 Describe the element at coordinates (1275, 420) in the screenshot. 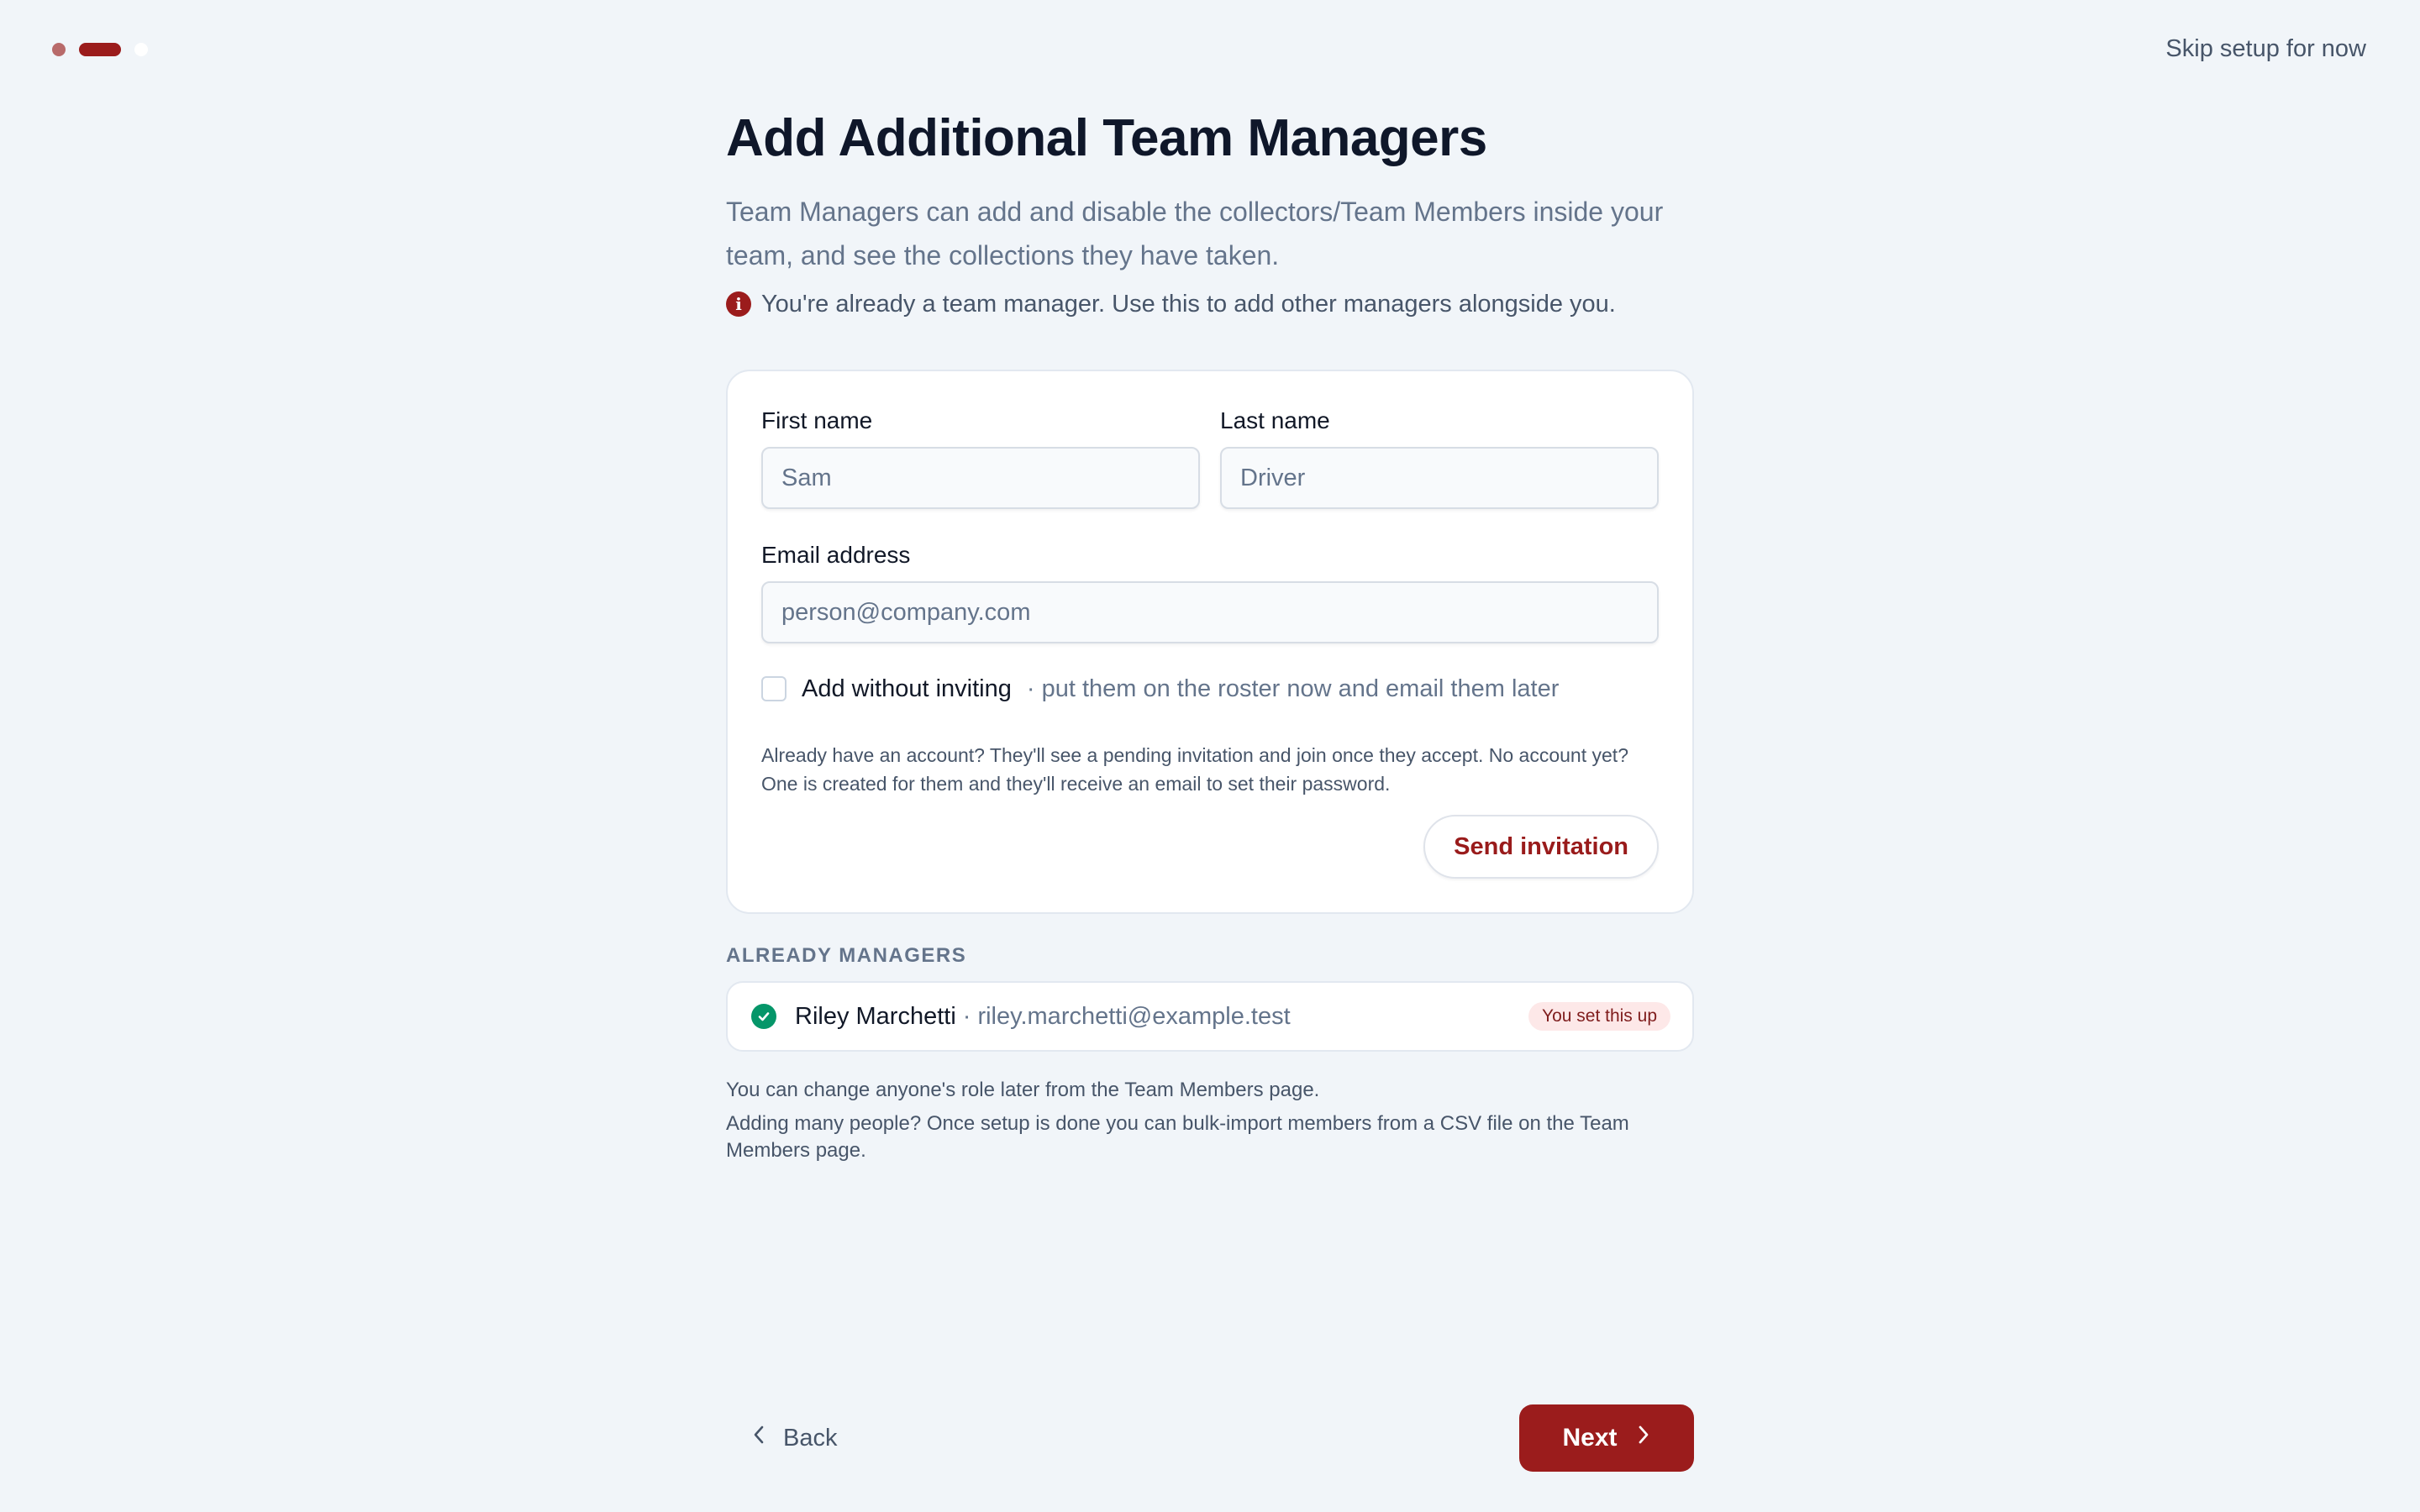

I see `last-name-label: Last name` at that location.